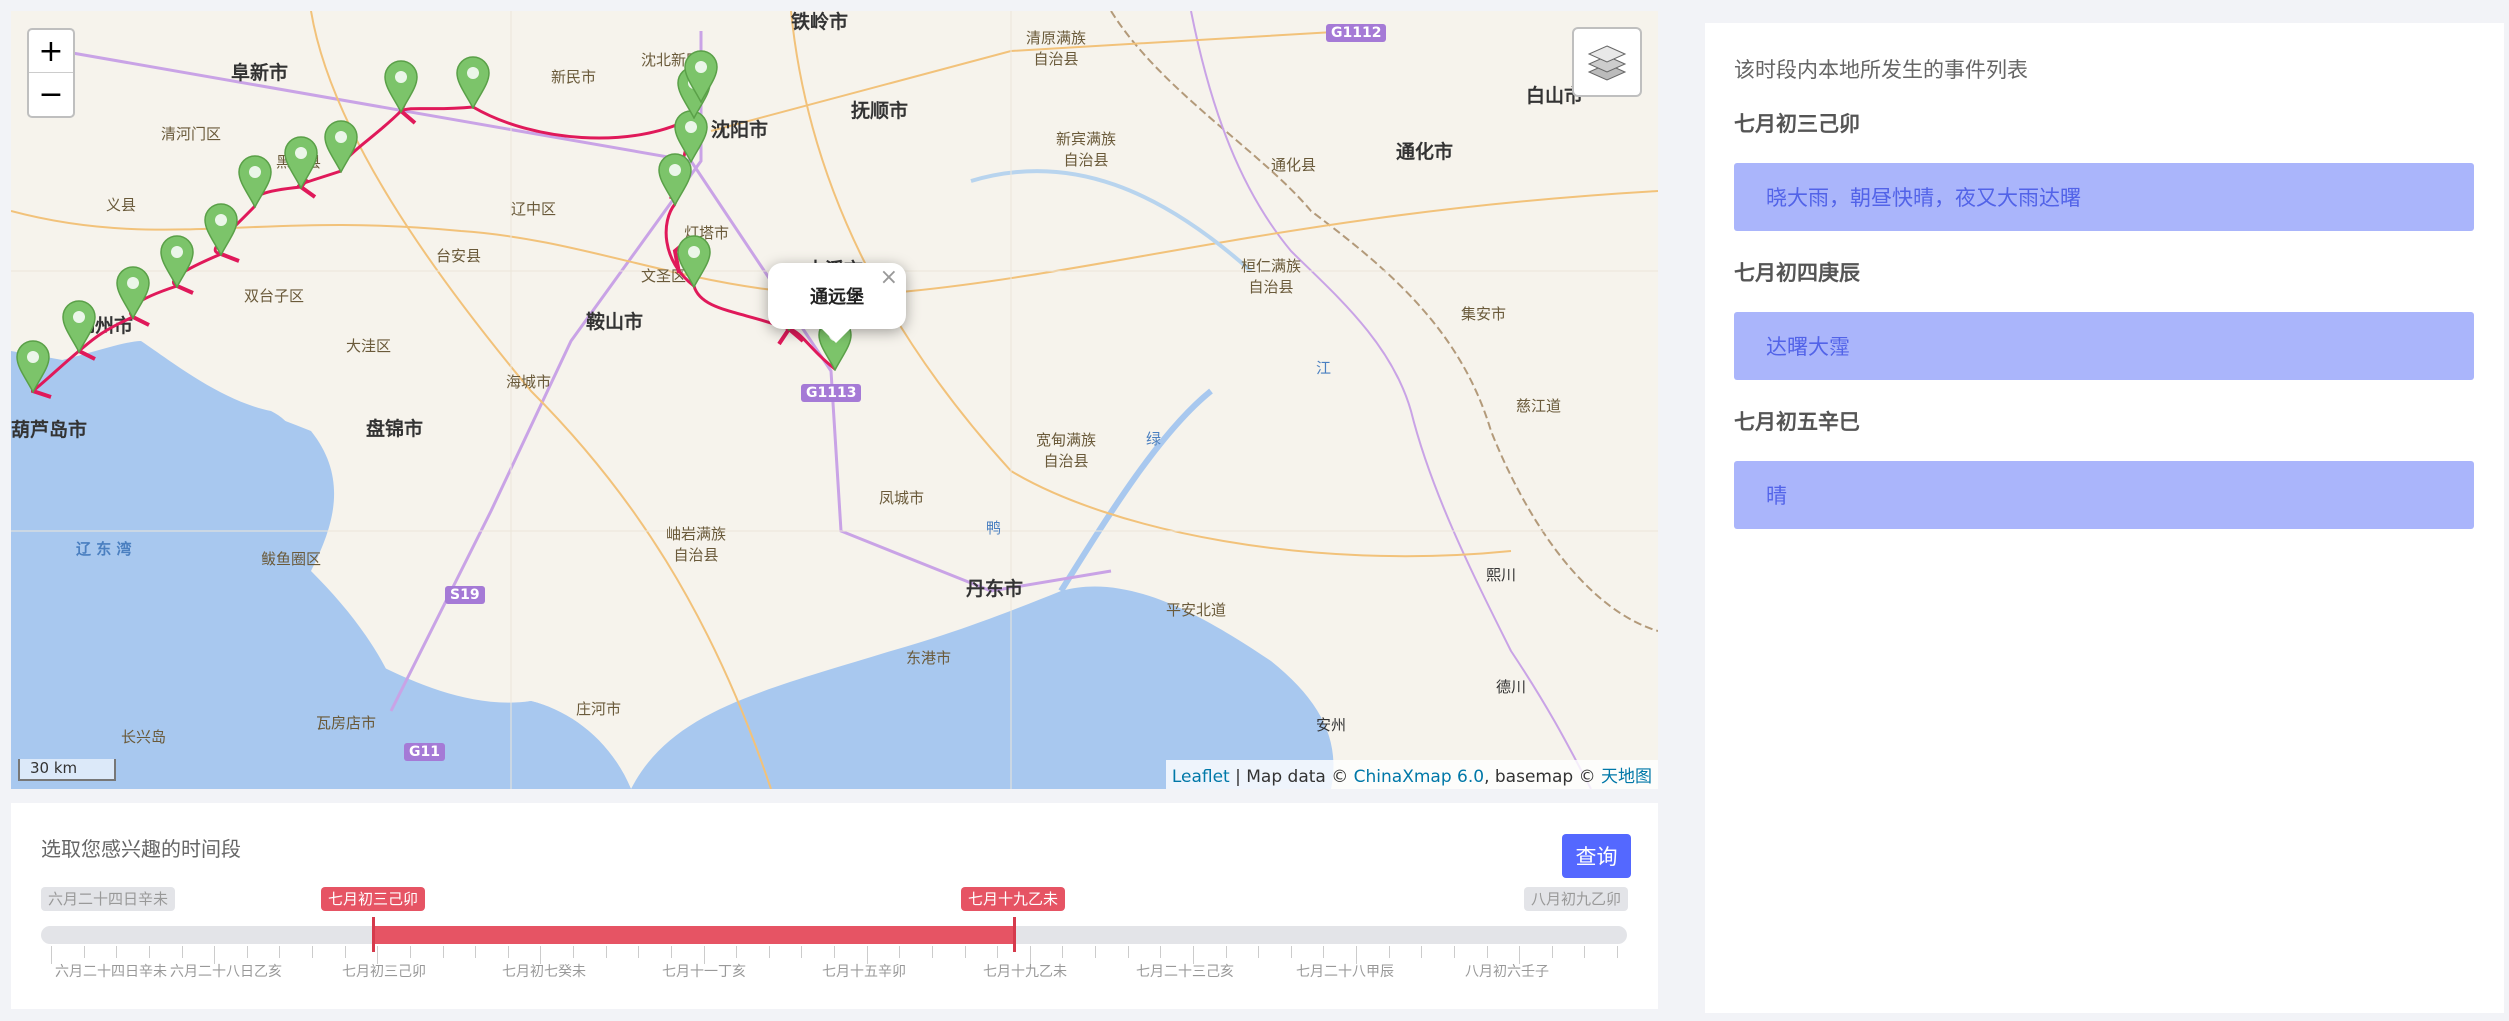  What do you see at coordinates (67, 770) in the screenshot?
I see `scale-bar: 30 km` at bounding box center [67, 770].